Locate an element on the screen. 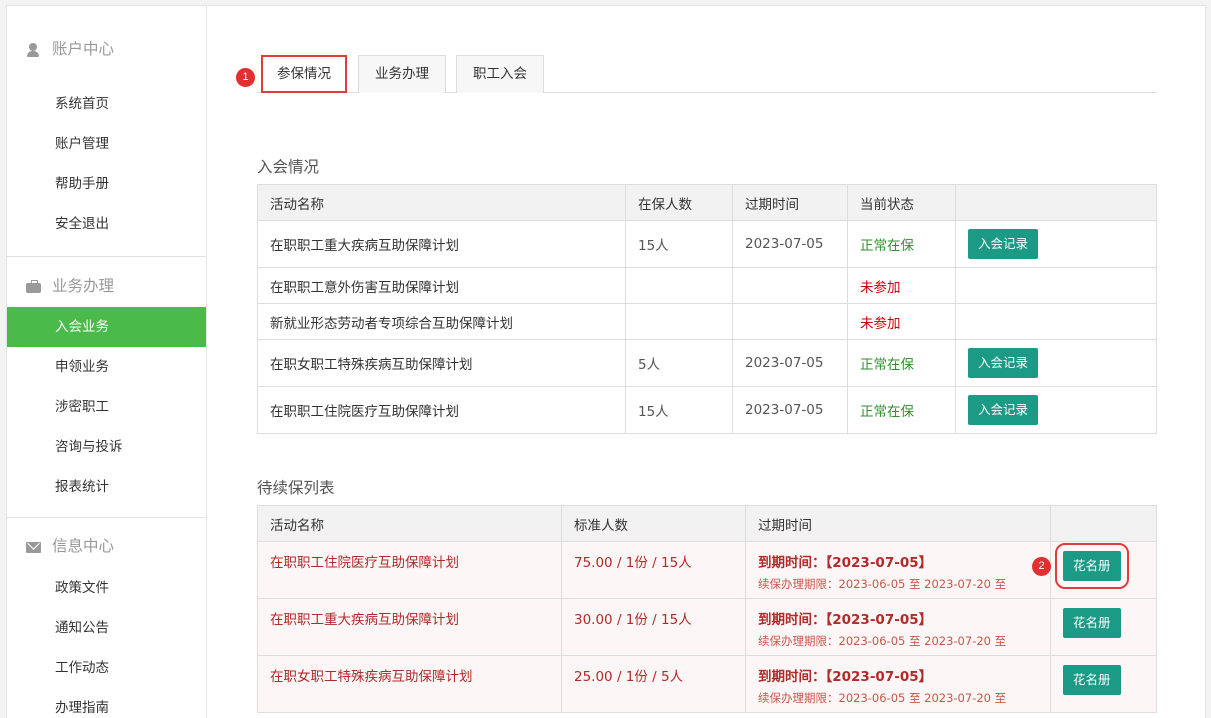  activity-name: 在职职工意外伤害互助保障计划 is located at coordinates (441, 285).